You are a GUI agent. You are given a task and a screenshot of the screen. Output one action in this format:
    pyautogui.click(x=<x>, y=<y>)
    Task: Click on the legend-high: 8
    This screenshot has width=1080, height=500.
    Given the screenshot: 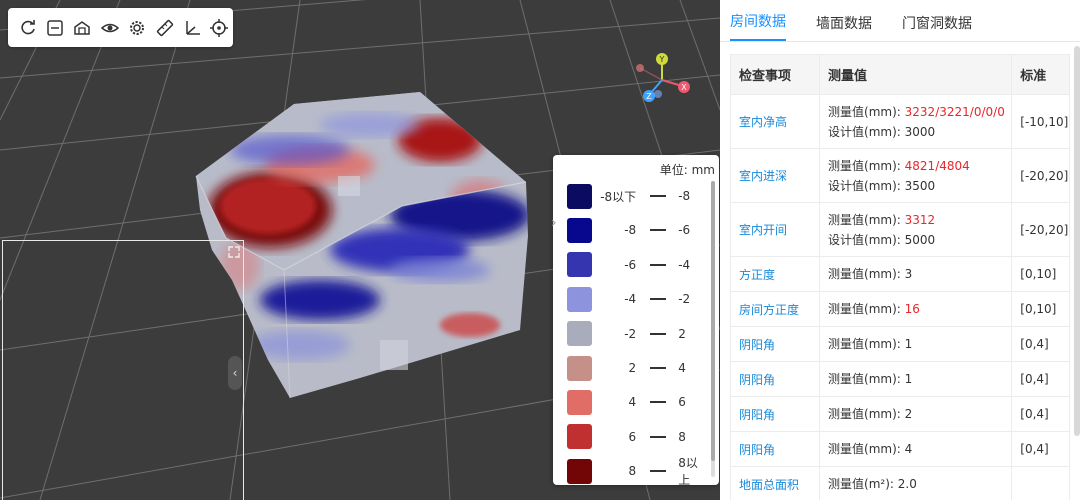 What is the action you would take?
    pyautogui.click(x=682, y=436)
    